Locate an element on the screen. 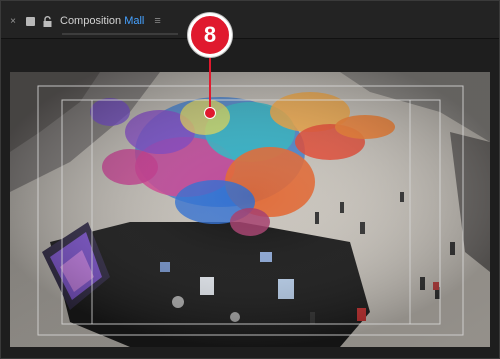 The height and width of the screenshot is (359, 500). composition-tab: × Composition Mall ≡ is located at coordinates (84, 21).